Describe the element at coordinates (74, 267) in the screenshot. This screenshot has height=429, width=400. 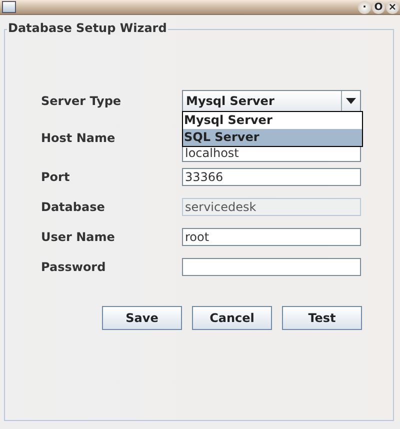
I see `field-label: Password` at that location.